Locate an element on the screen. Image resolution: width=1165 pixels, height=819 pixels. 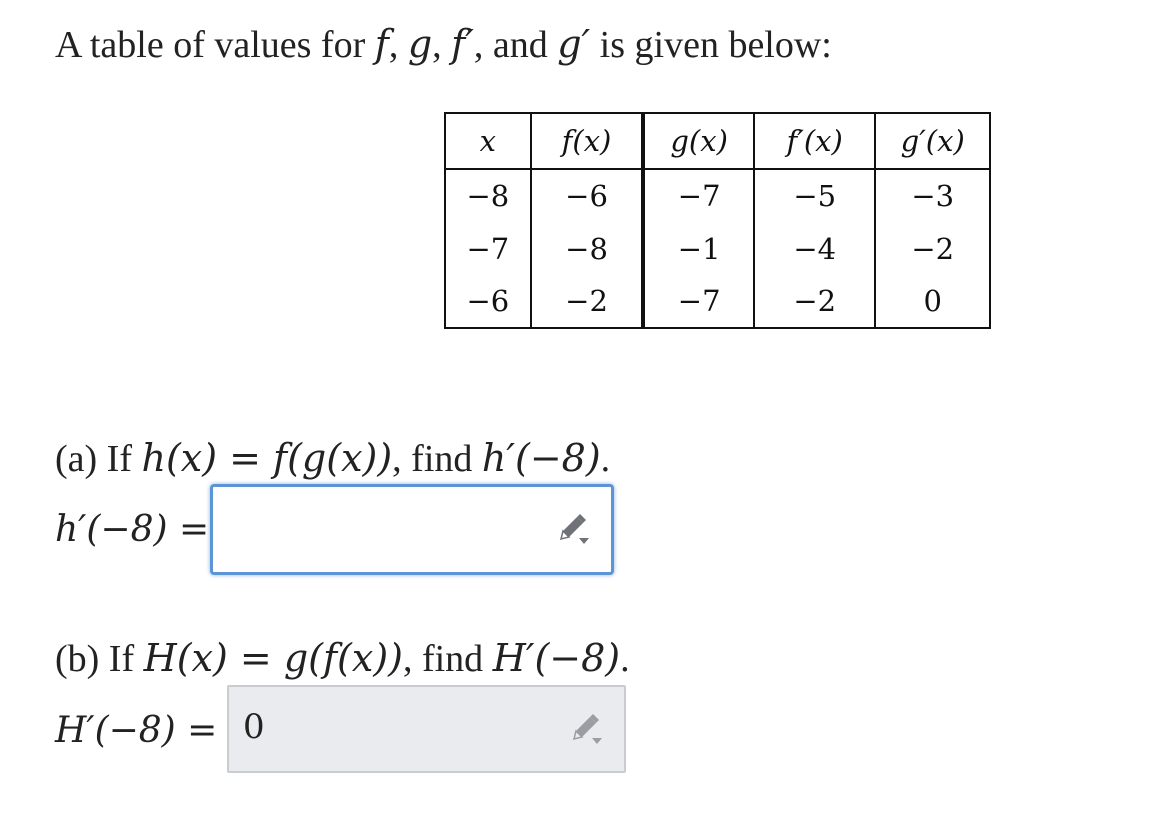
table-header-cell: f′(x) is located at coordinates (814, 141).